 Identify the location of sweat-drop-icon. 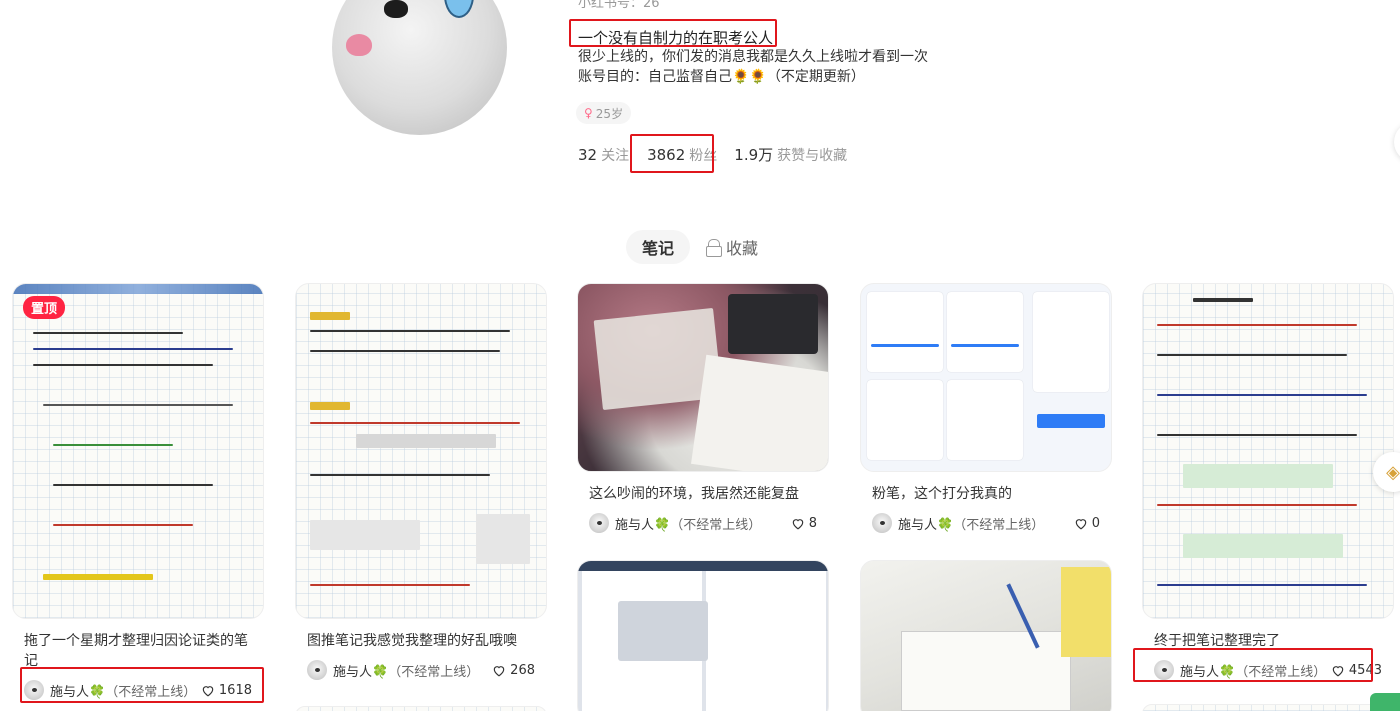
(459, 9).